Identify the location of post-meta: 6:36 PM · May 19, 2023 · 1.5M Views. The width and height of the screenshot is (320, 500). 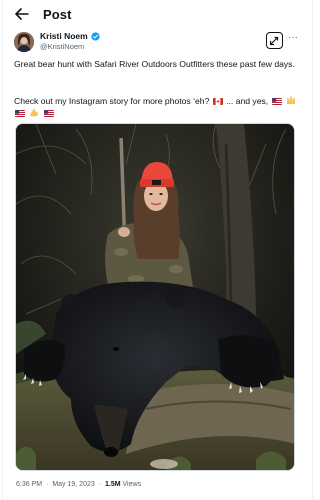
(78, 484).